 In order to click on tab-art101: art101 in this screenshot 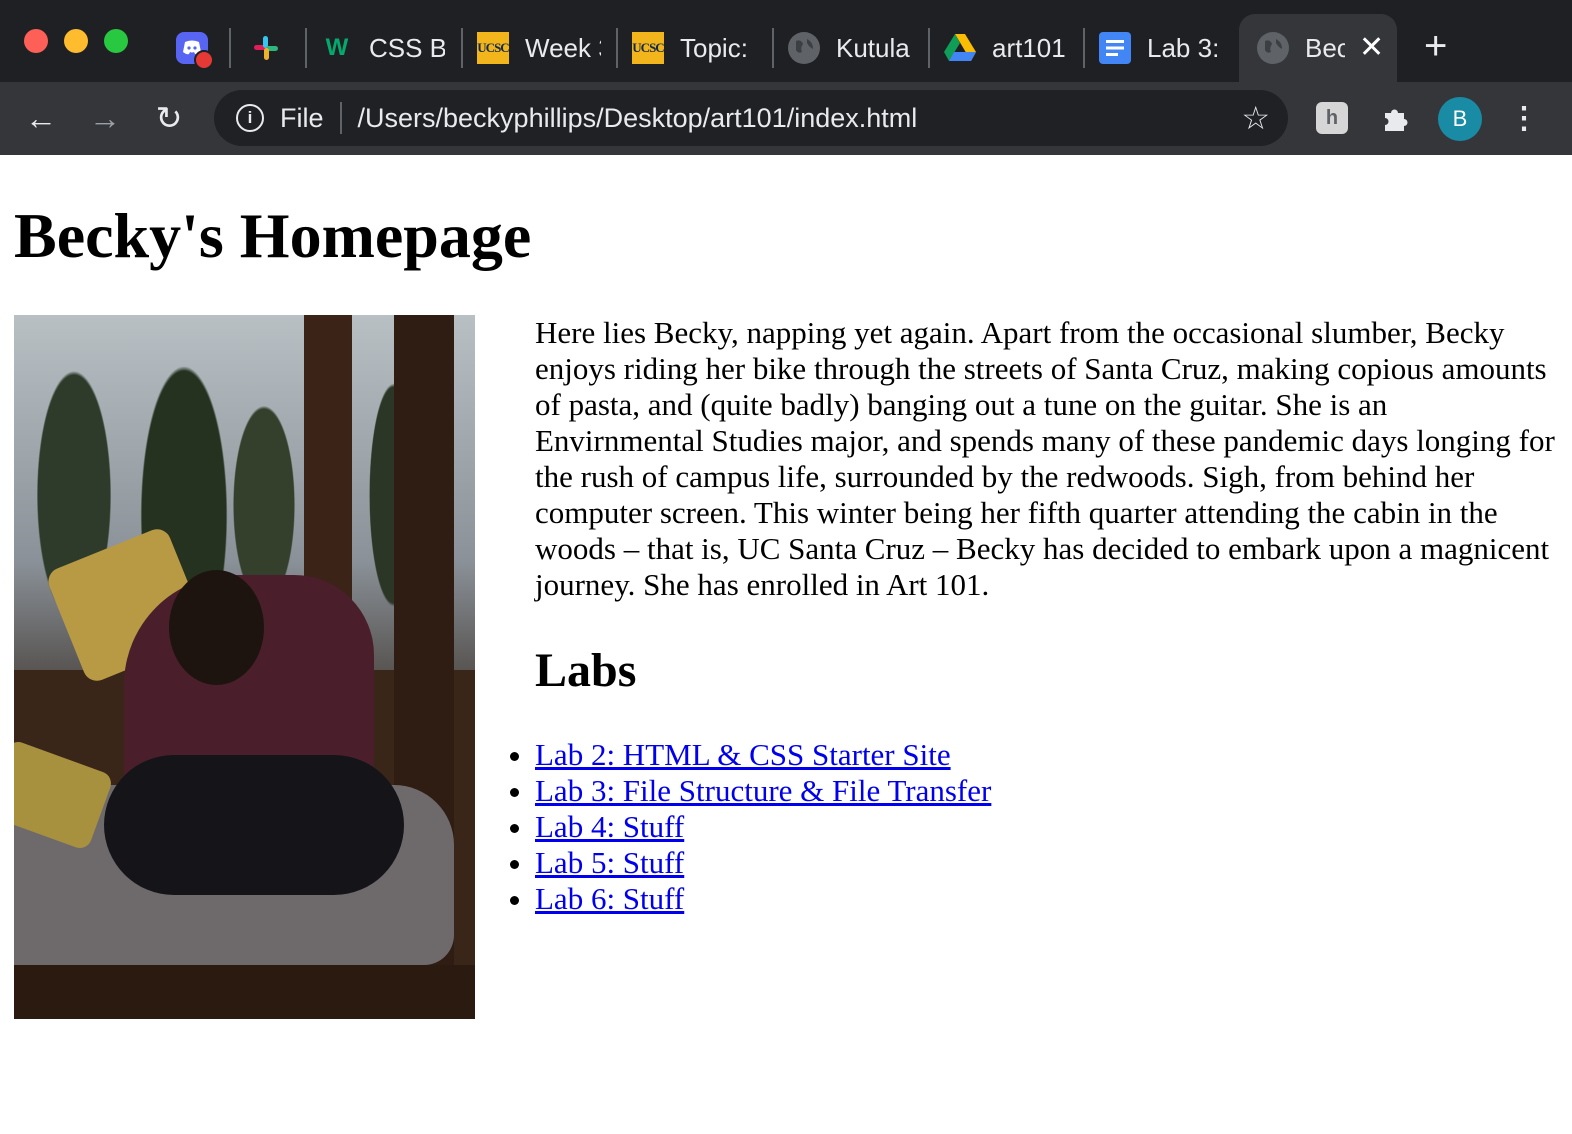, I will do `click(1006, 48)`.